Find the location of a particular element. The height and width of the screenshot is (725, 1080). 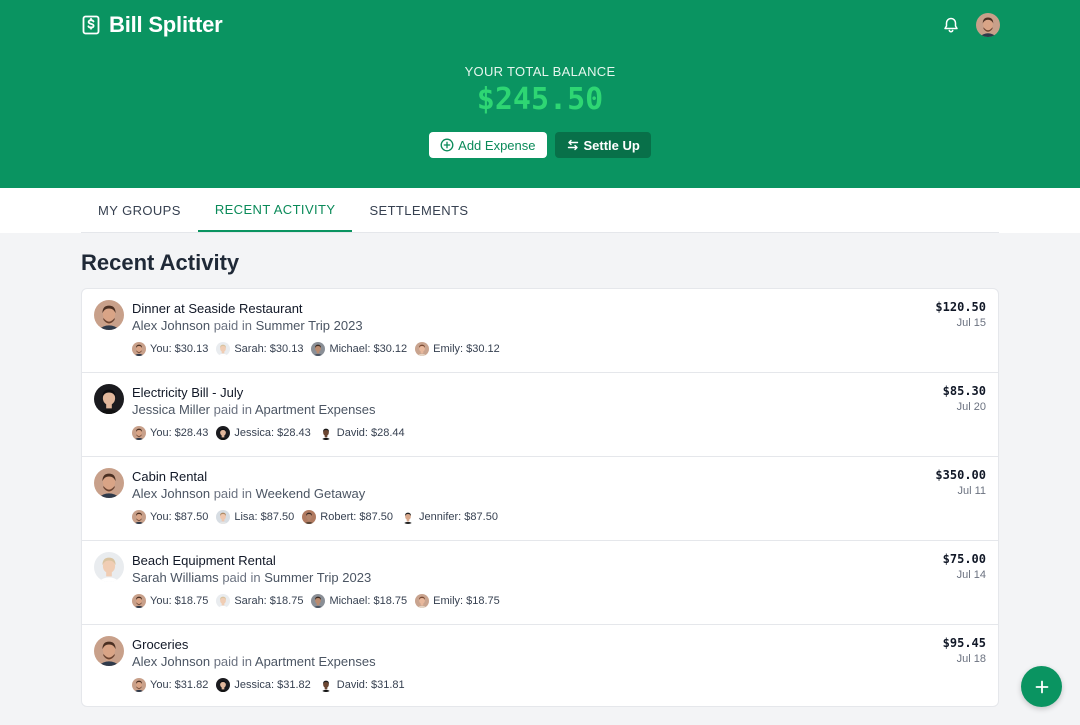

header-actions: Add Expense Settle Up is located at coordinates (540, 145).